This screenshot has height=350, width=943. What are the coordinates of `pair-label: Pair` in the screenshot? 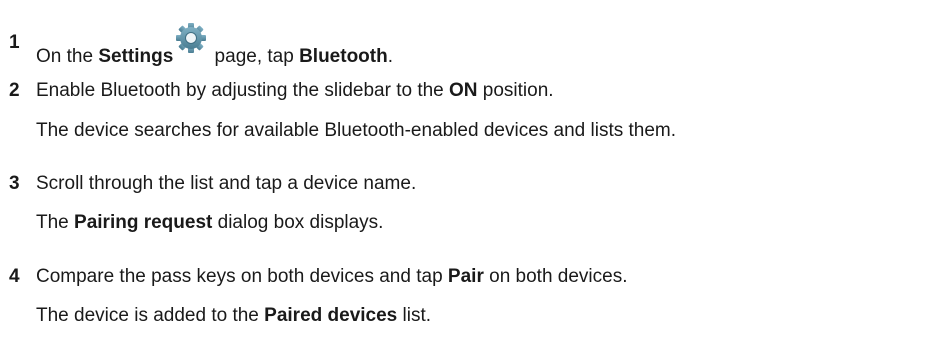 It's located at (465, 276).